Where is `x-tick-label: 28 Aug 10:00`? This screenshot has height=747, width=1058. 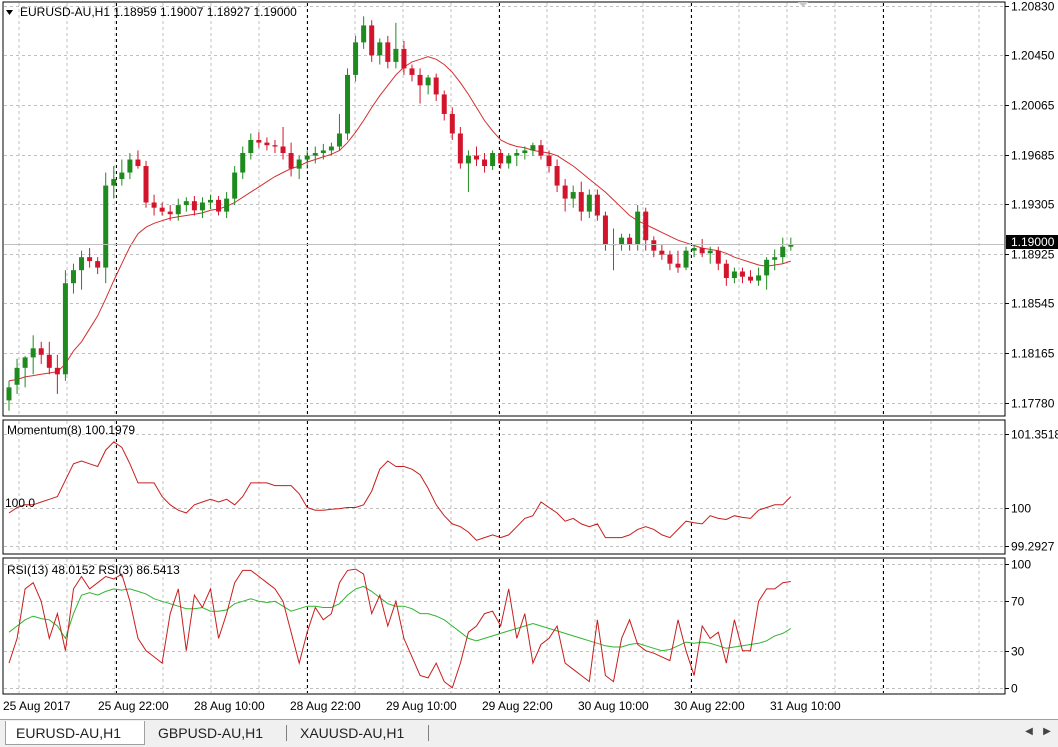 x-tick-label: 28 Aug 10:00 is located at coordinates (229, 706).